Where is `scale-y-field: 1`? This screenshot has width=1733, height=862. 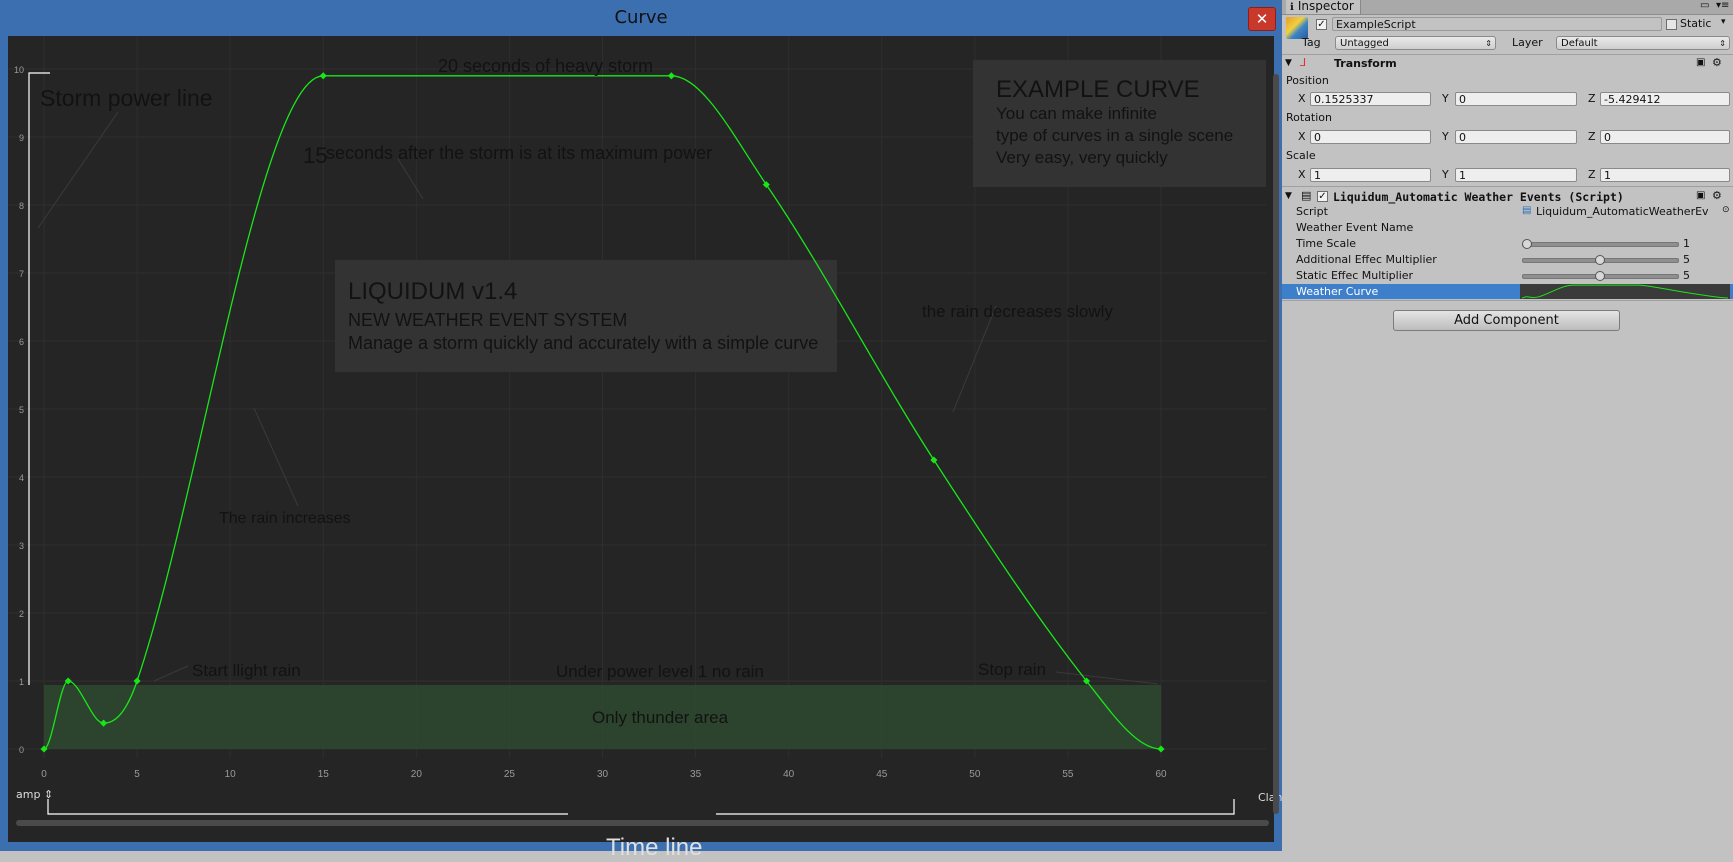 scale-y-field: 1 is located at coordinates (1516, 175).